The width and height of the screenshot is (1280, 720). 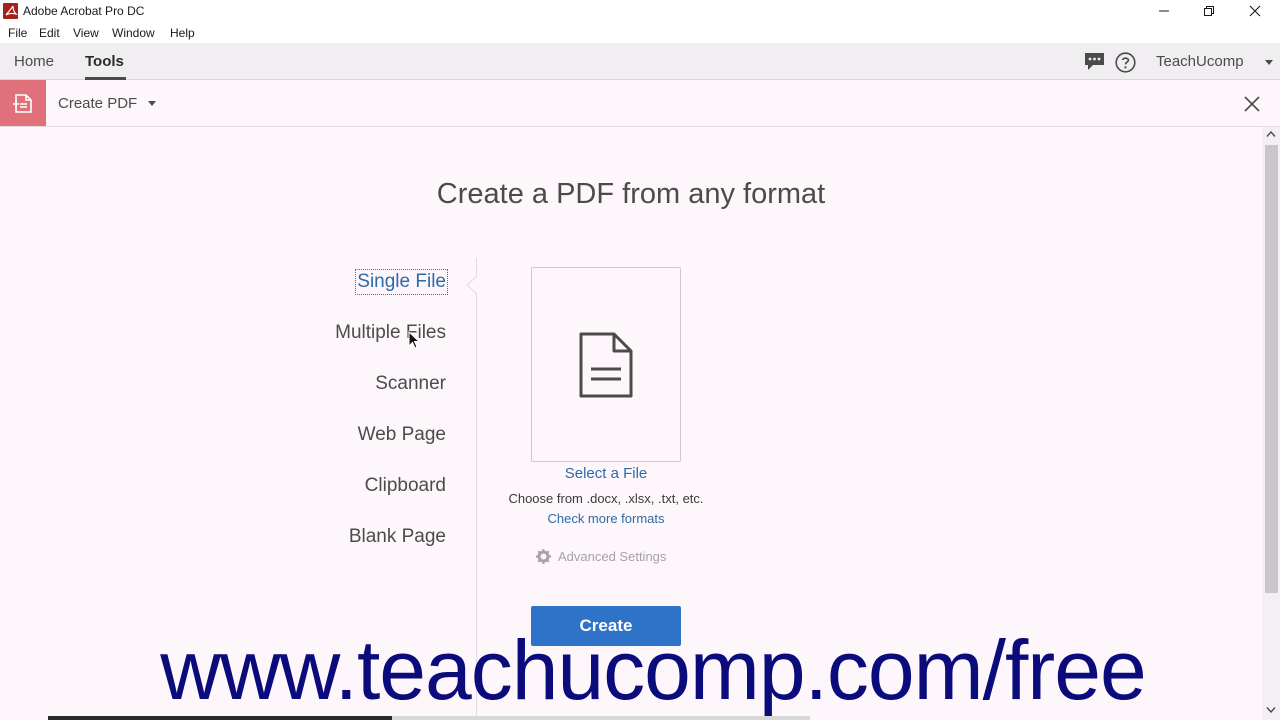 I want to click on user-account: TeachUcomp, so click(x=1200, y=61).